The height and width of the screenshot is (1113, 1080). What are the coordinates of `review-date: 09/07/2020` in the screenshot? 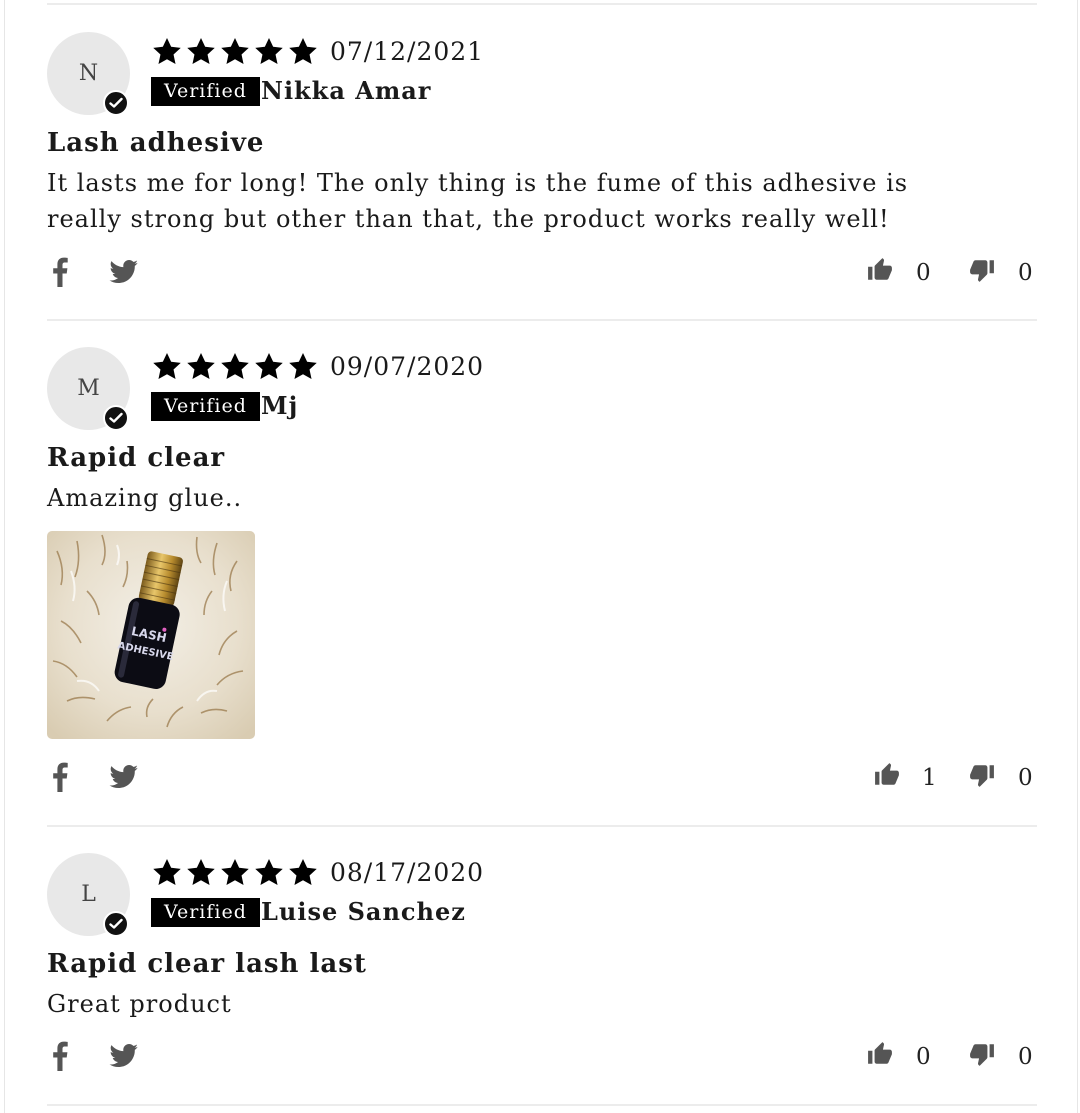 It's located at (407, 366).